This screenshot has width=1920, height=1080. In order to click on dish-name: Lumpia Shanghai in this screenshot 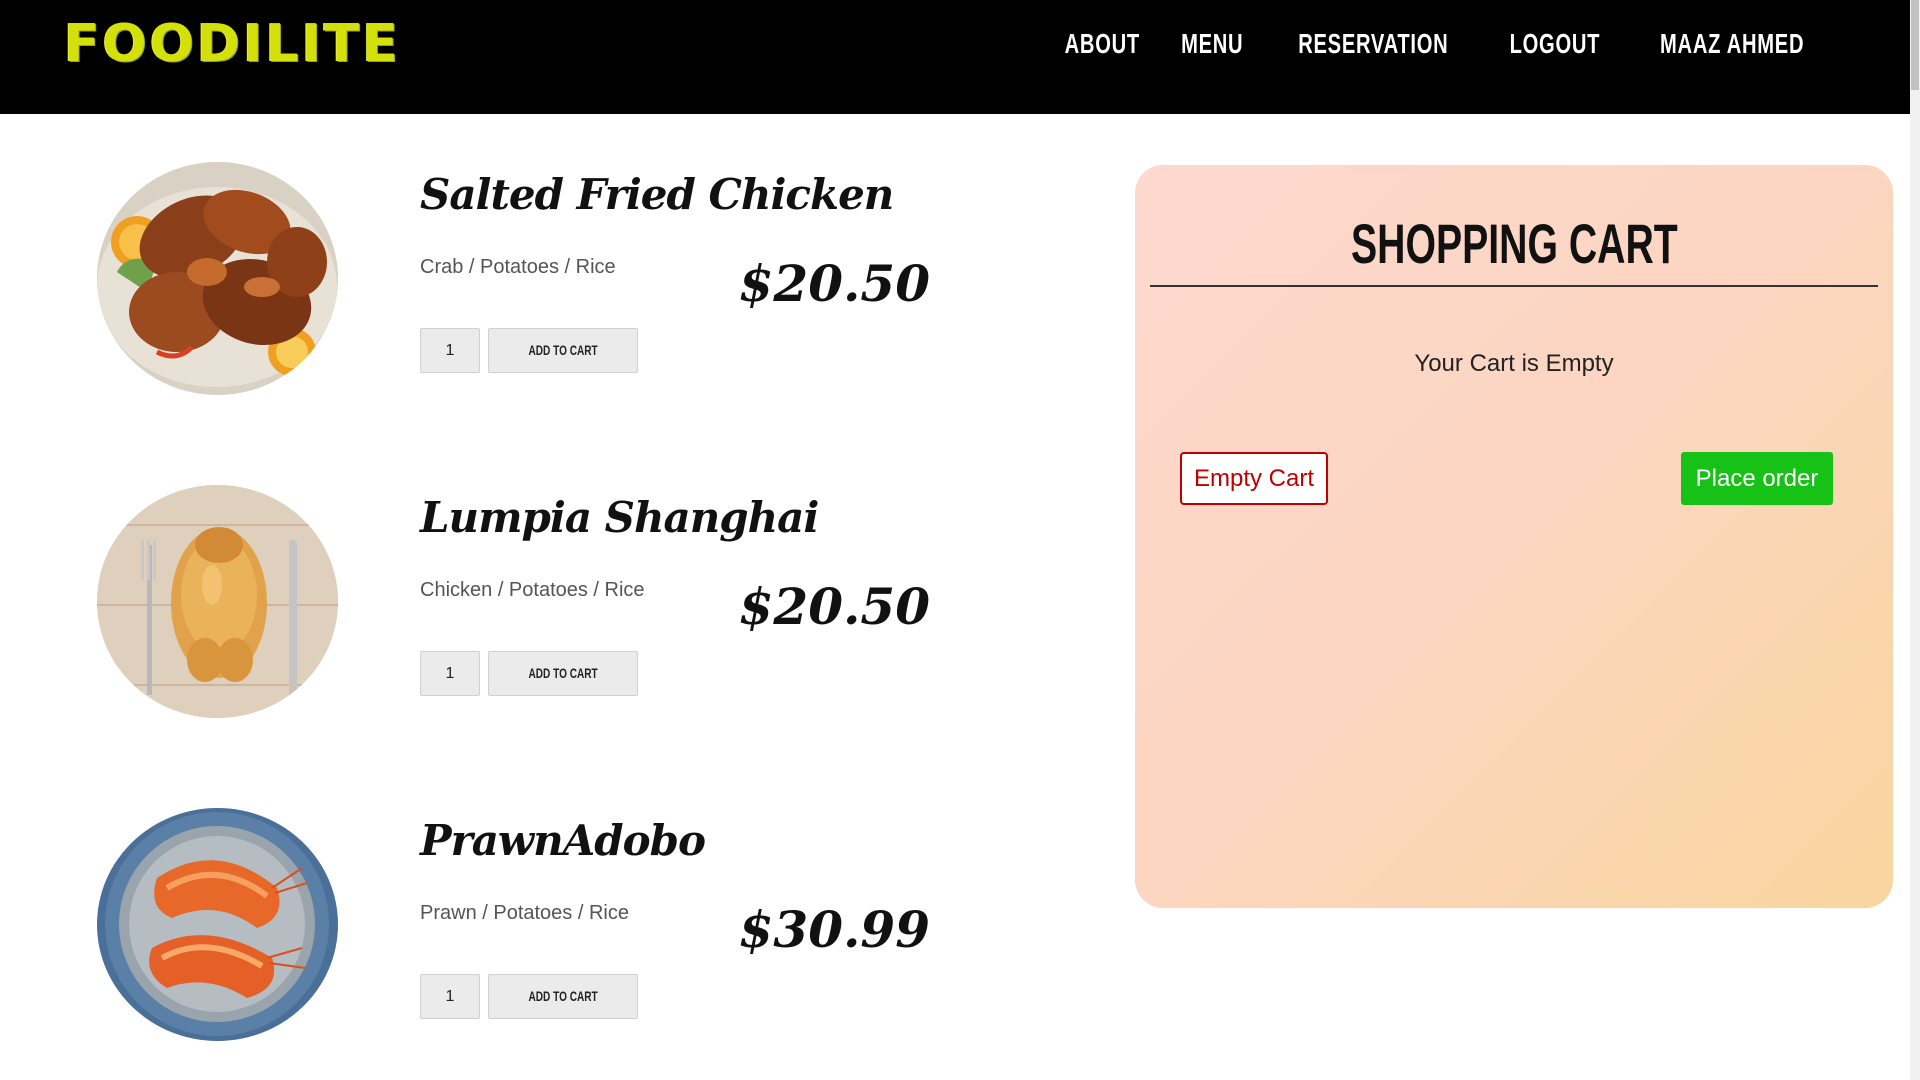, I will do `click(619, 517)`.